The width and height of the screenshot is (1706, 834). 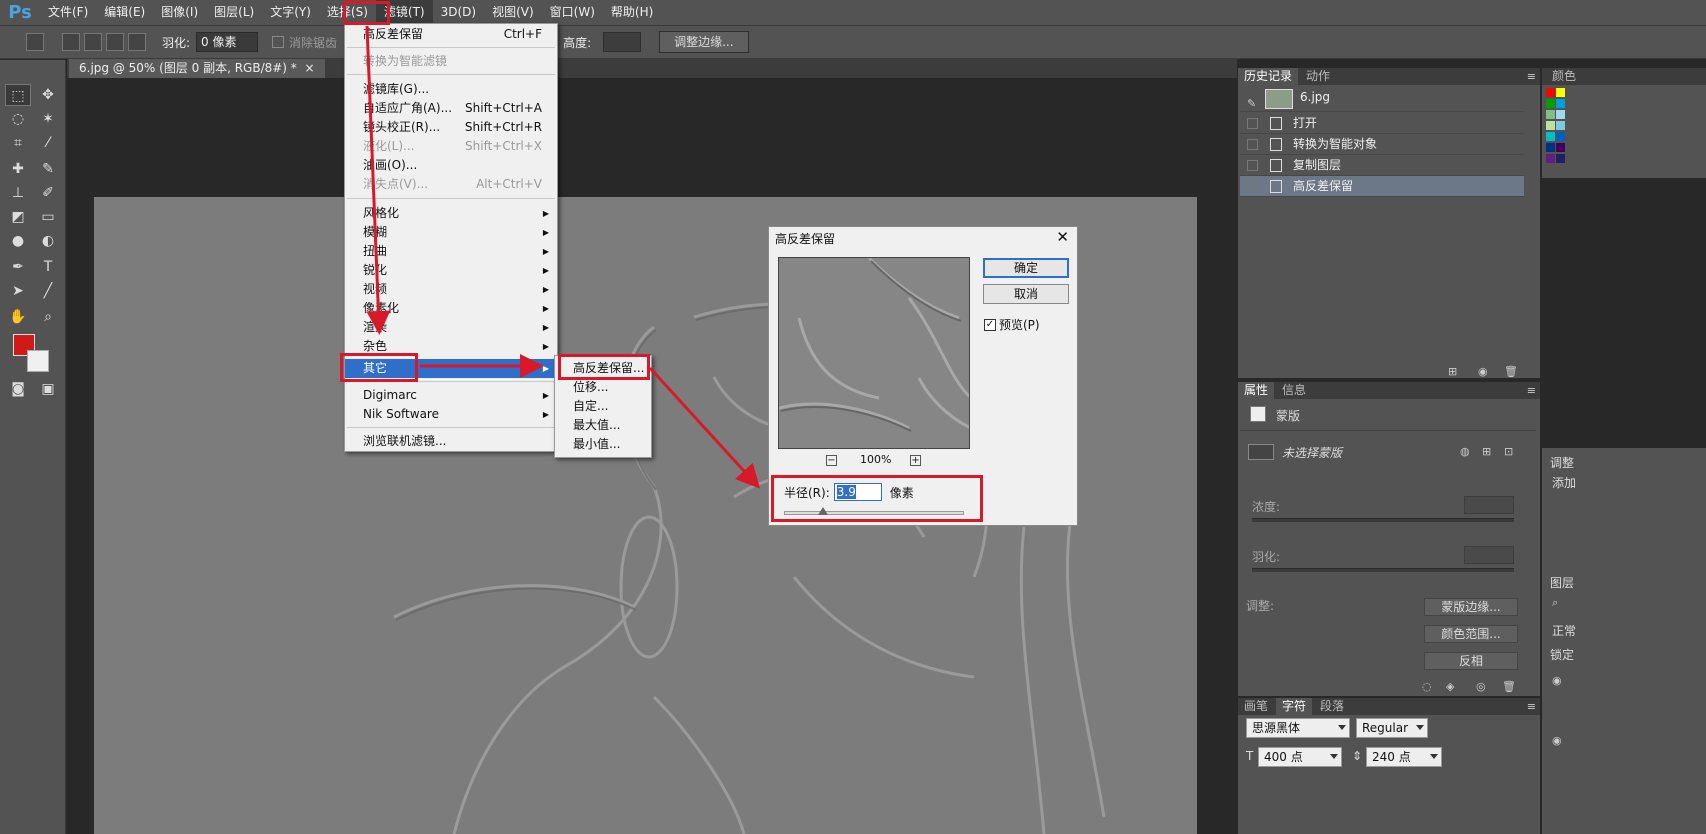 What do you see at coordinates (18, 317) in the screenshot?
I see `hand-tool-icon: ✋` at bounding box center [18, 317].